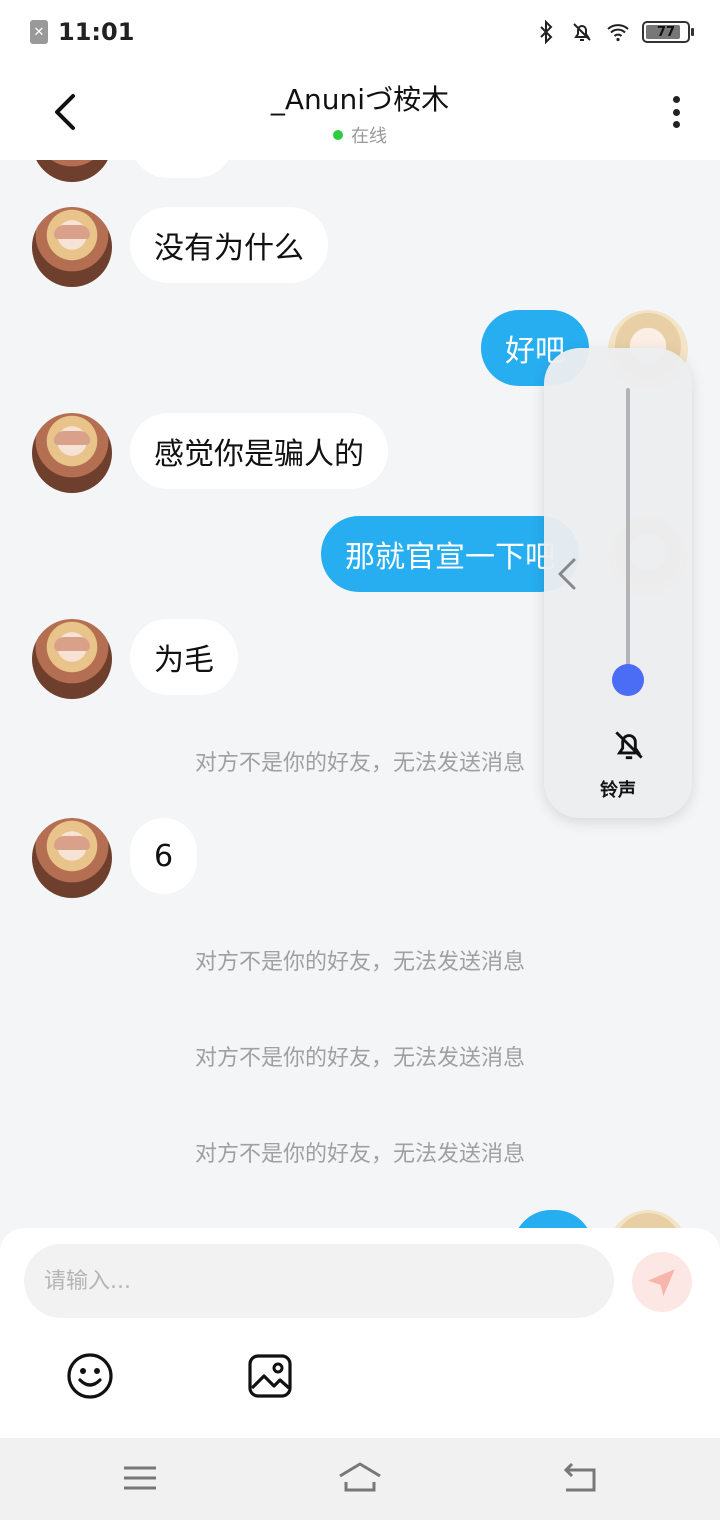 The width and height of the screenshot is (720, 1520). Describe the element at coordinates (618, 790) in the screenshot. I see `ringer-label: 铃声` at that location.